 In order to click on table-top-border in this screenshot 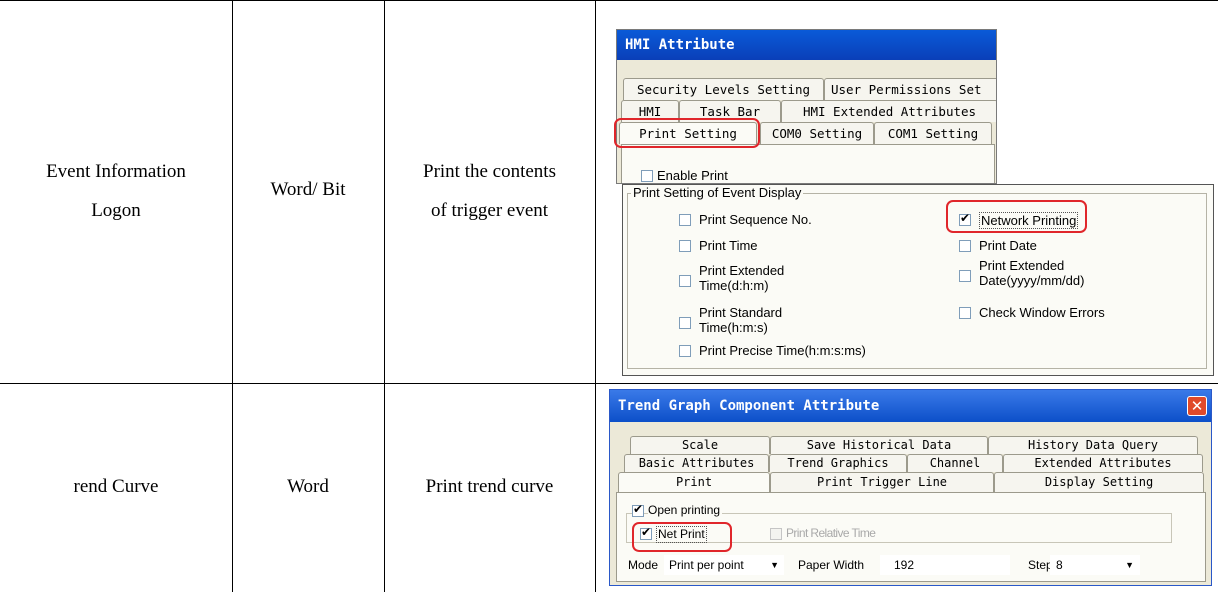, I will do `click(609, 0)`.